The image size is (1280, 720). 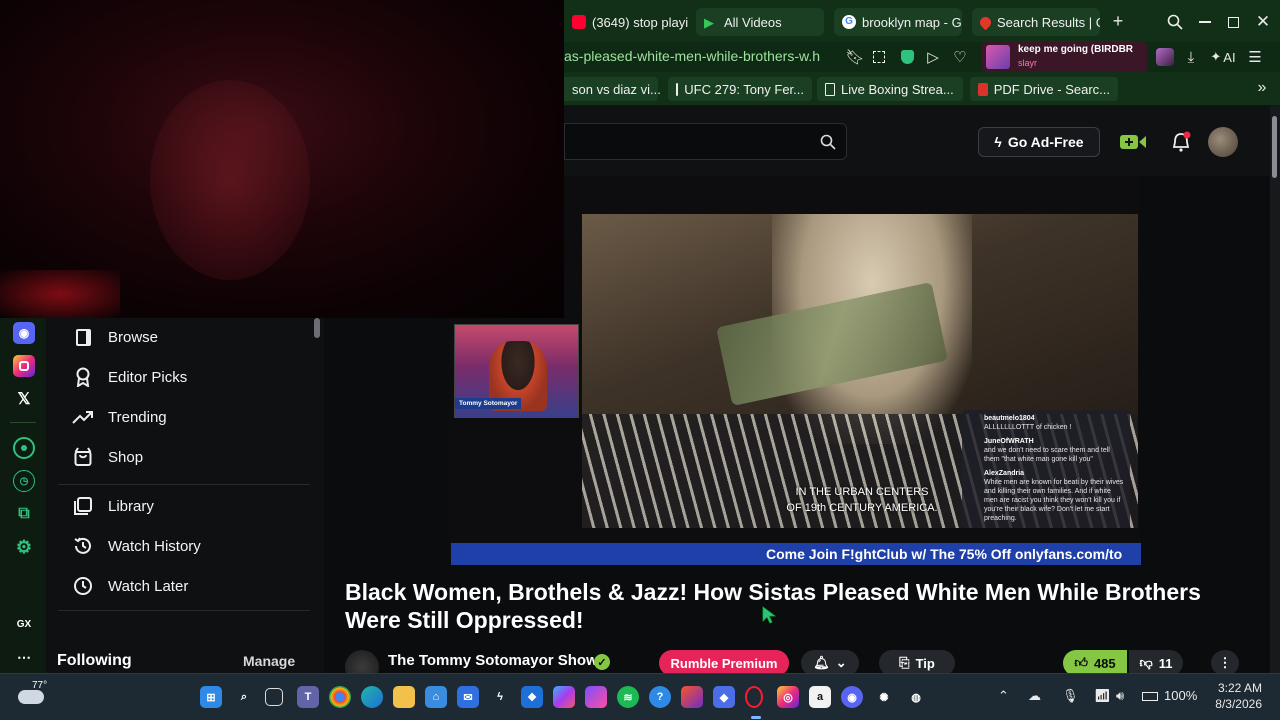 I want to click on dropbox-icon: ❖, so click(x=532, y=697).